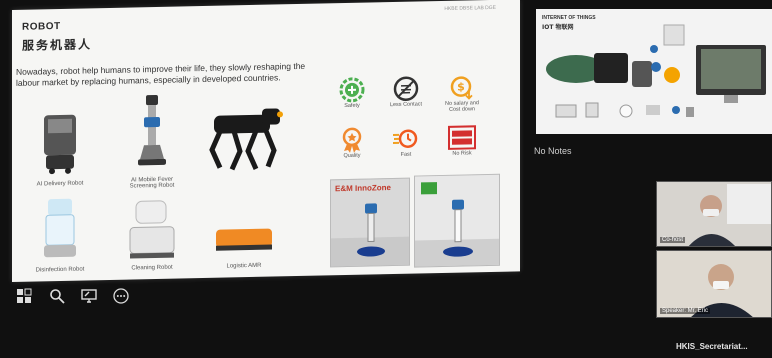  I want to click on search-icon, so click(57, 296).